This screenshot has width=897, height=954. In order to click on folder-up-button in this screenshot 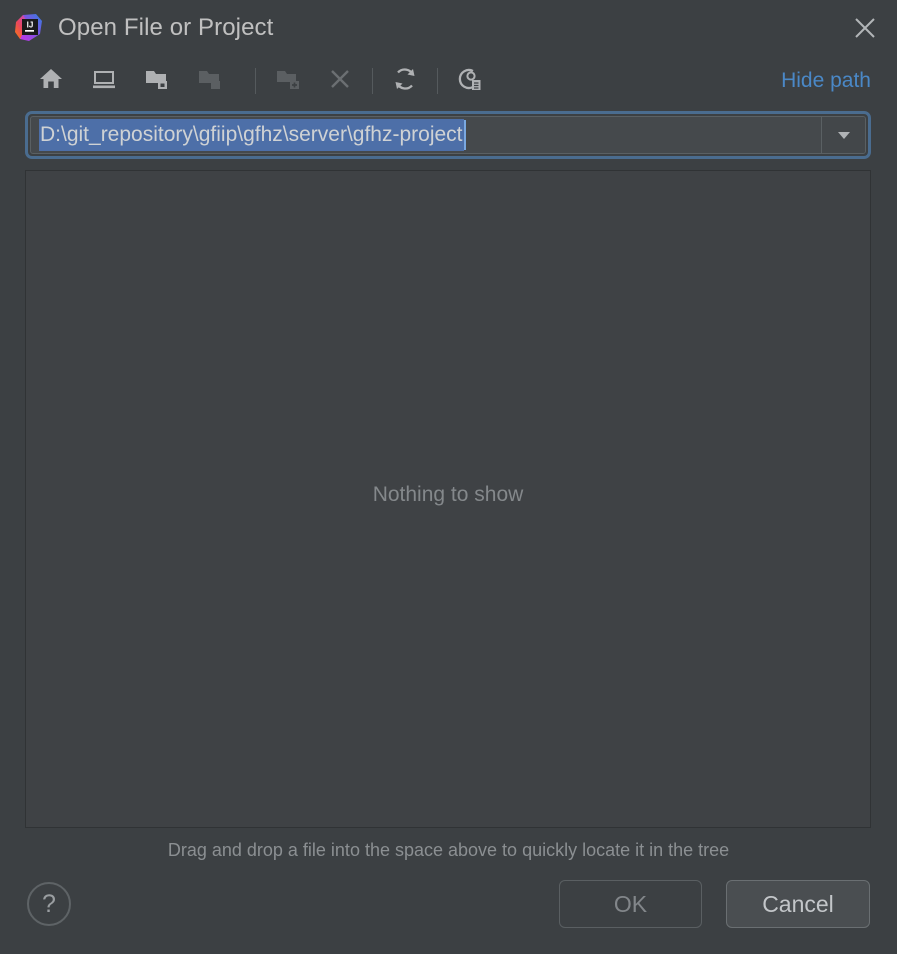, I will do `click(157, 81)`.